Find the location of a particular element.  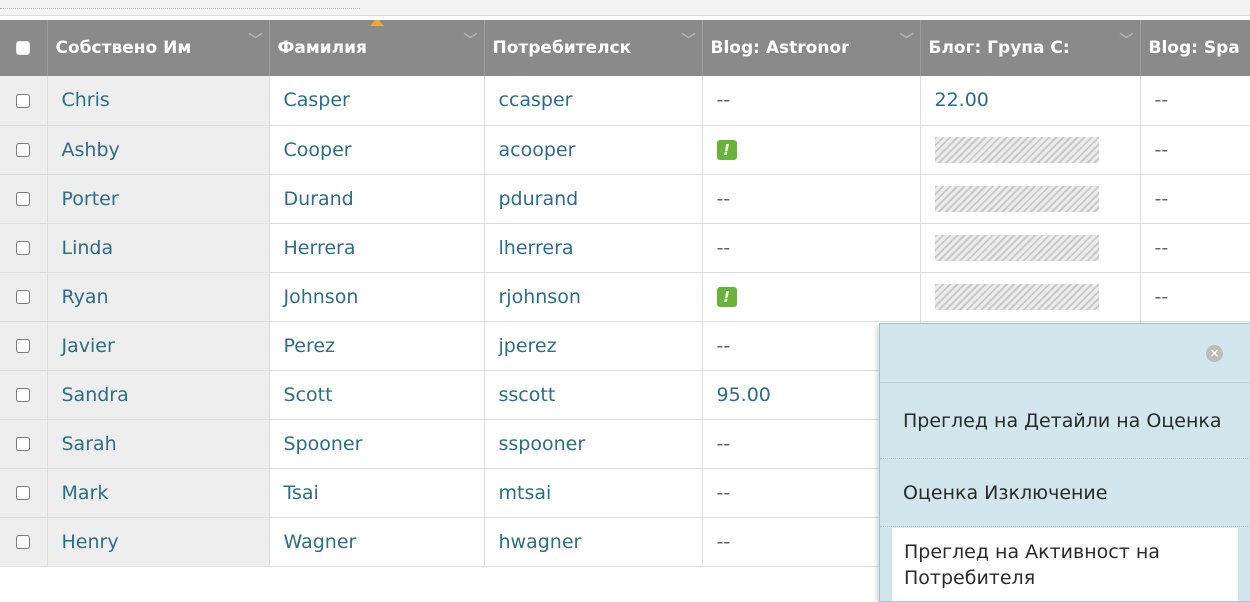

column-label: Потребителск is located at coordinates (562, 48).